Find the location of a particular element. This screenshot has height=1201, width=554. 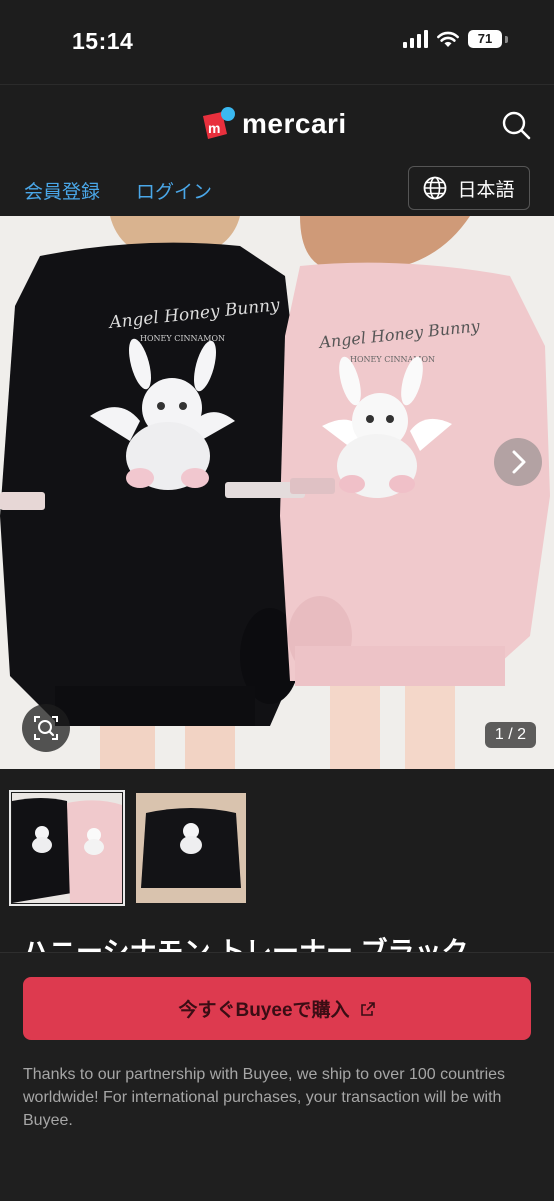

app-header: m mercari is located at coordinates (277, 123).